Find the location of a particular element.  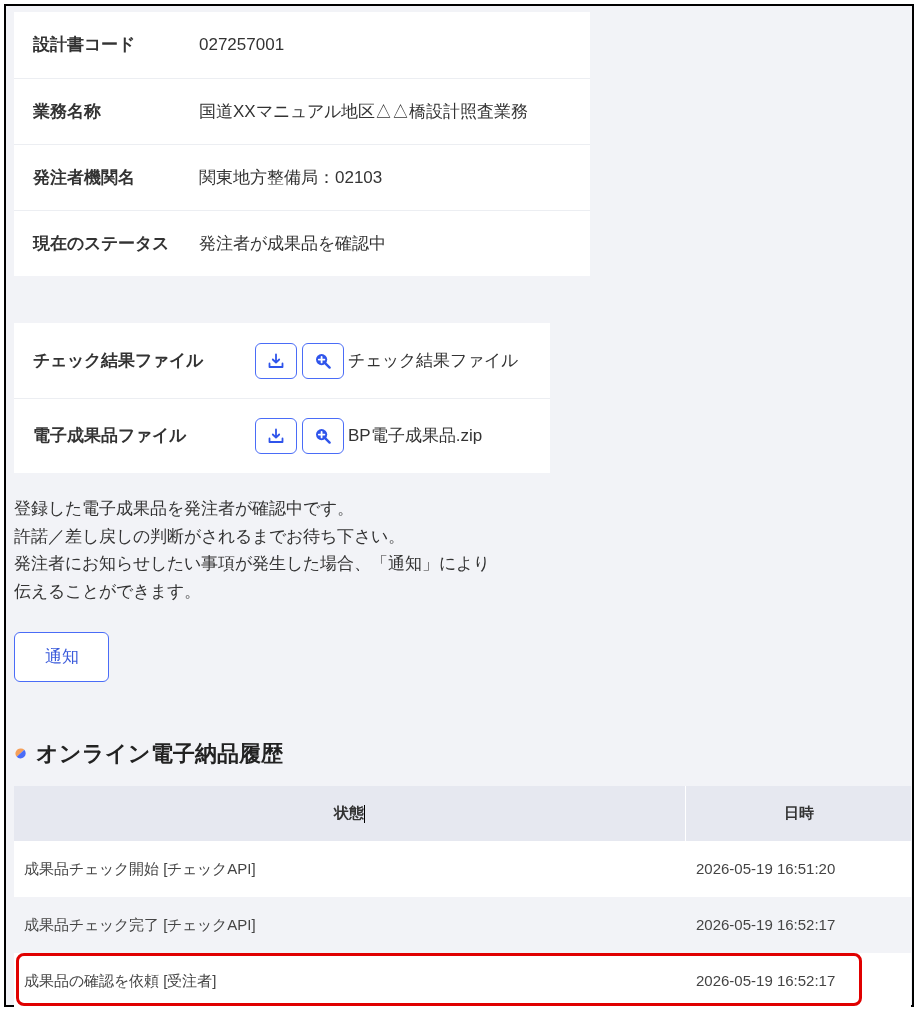

file-label: 電子成果品ファイル is located at coordinates (110, 436).